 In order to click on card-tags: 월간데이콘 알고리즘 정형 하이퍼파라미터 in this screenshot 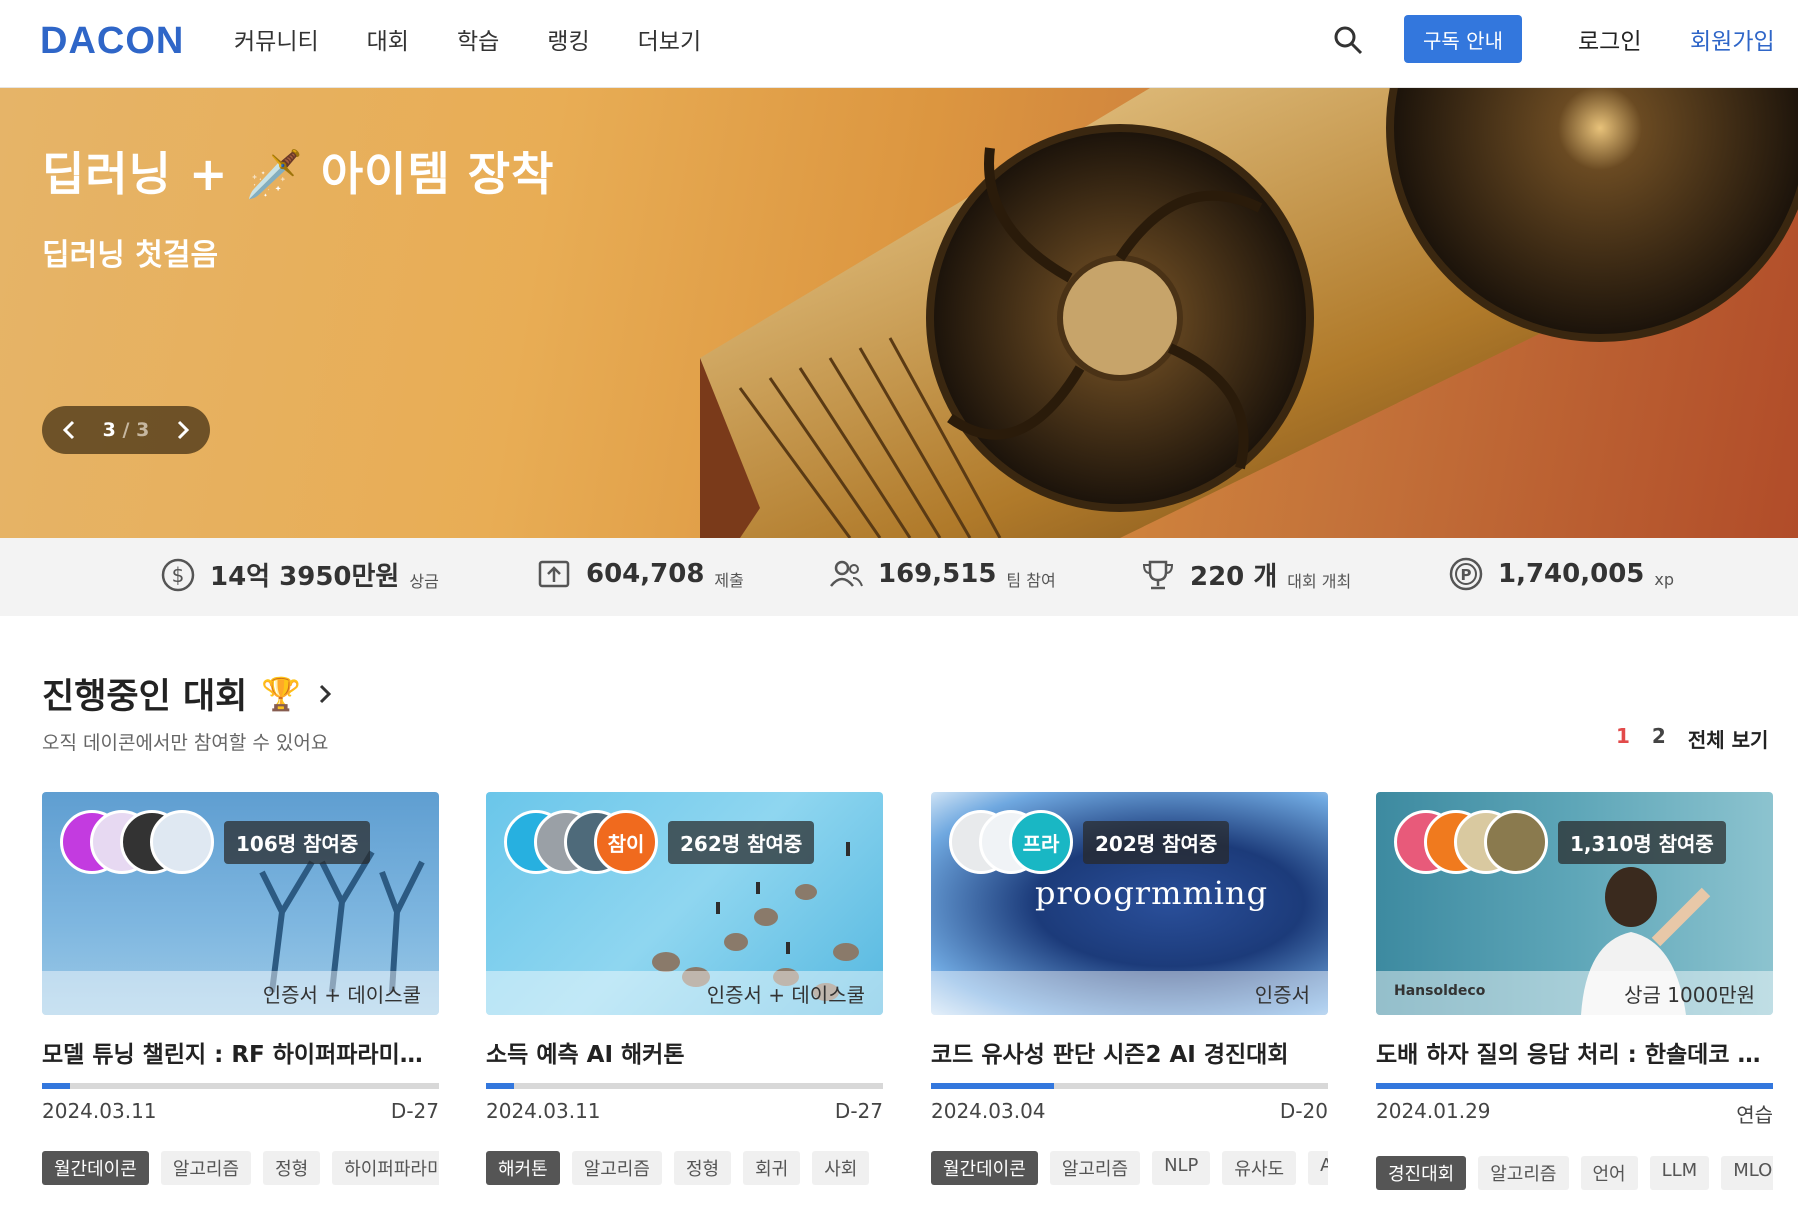, I will do `click(240, 1168)`.